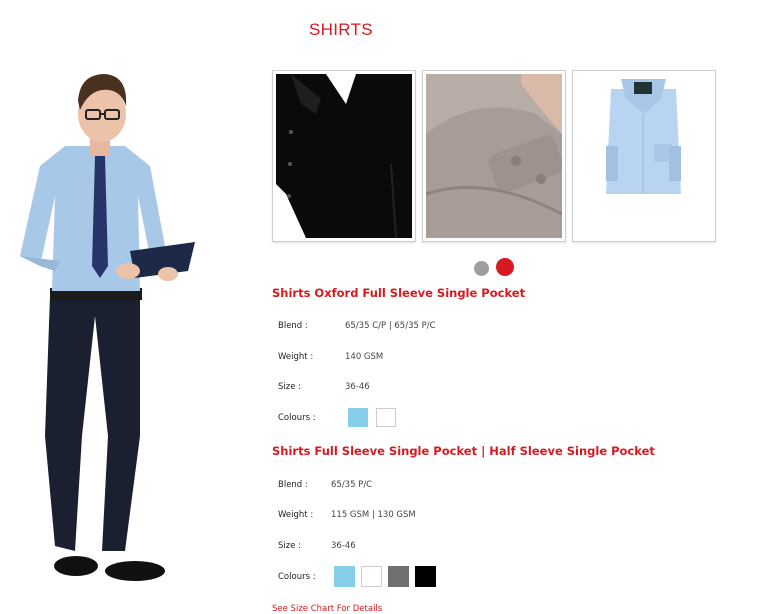  What do you see at coordinates (352, 485) in the screenshot?
I see `spec-value: 65/35 P/C` at bounding box center [352, 485].